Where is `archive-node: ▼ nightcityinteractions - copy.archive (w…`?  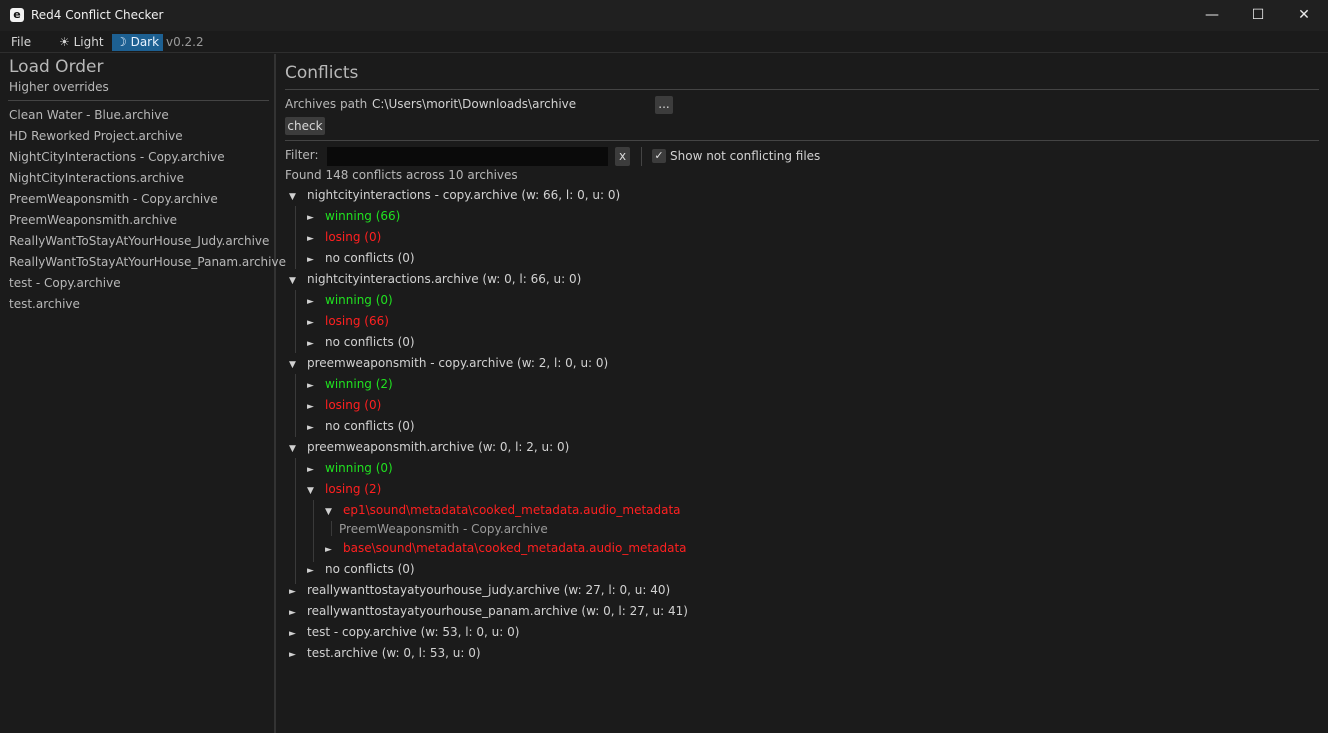
archive-node: ▼ nightcityinteractions - copy.archive (w… is located at coordinates (454, 195).